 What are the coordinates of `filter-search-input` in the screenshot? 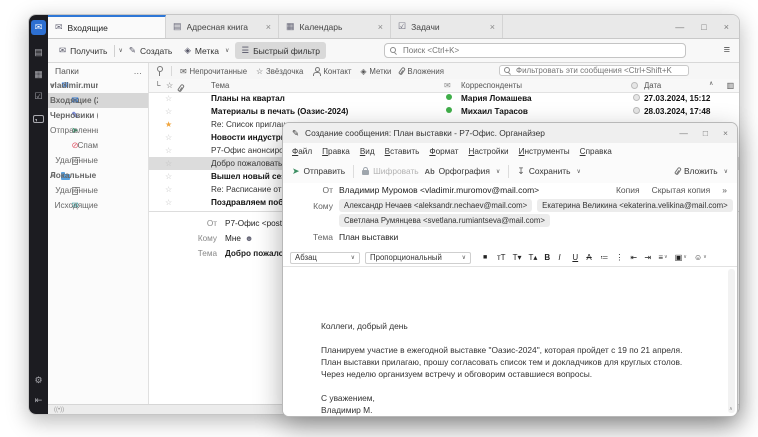 It's located at (594, 70).